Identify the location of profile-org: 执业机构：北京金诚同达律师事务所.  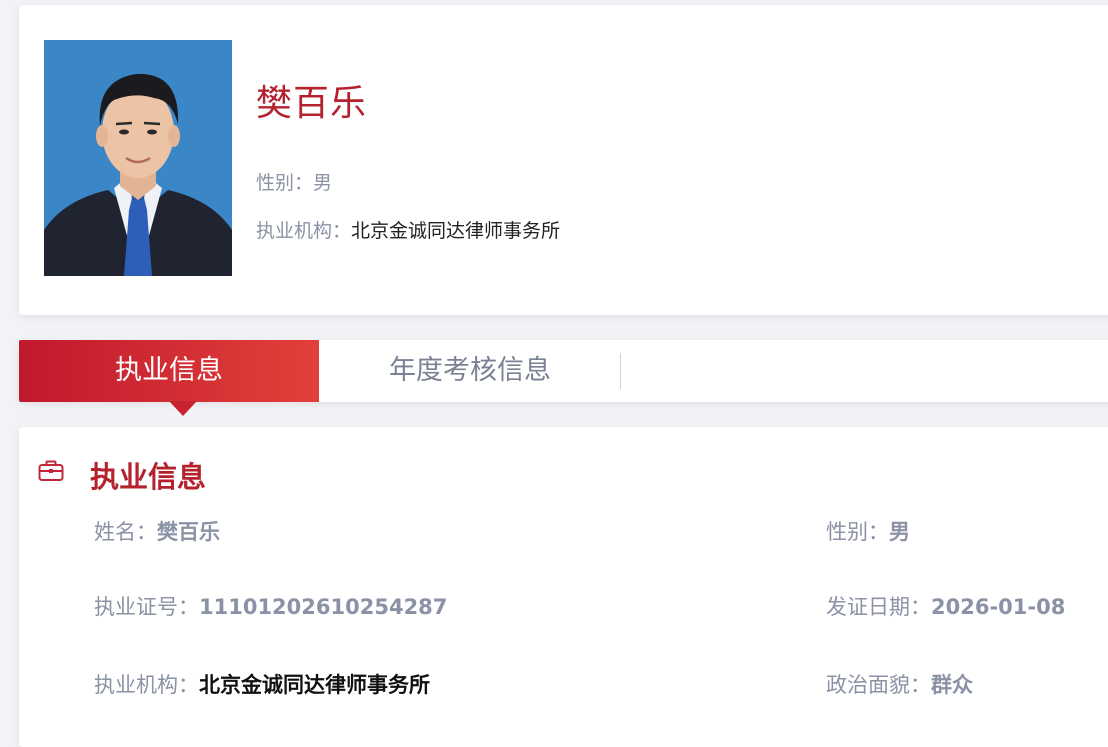
(408, 229).